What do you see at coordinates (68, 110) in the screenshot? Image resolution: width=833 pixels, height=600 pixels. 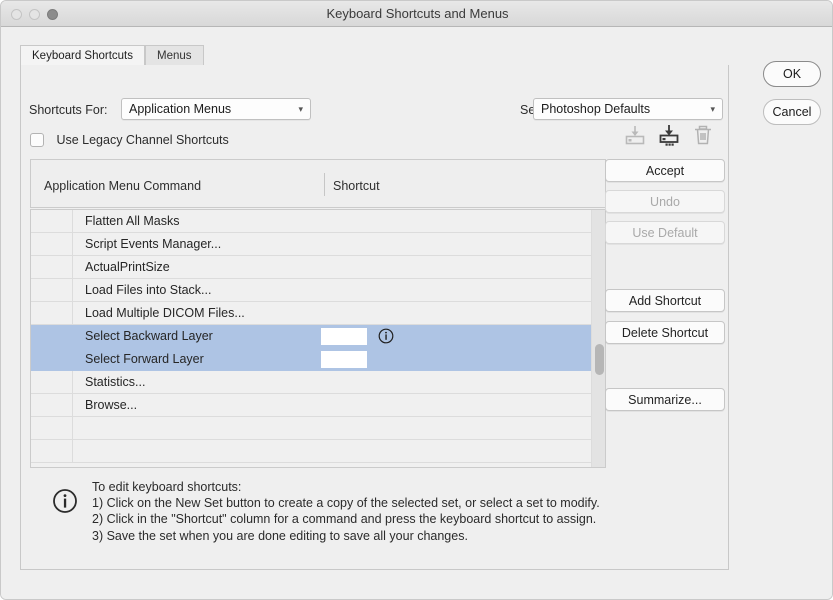 I see `shortcuts-for-label: Shortcuts For:` at bounding box center [68, 110].